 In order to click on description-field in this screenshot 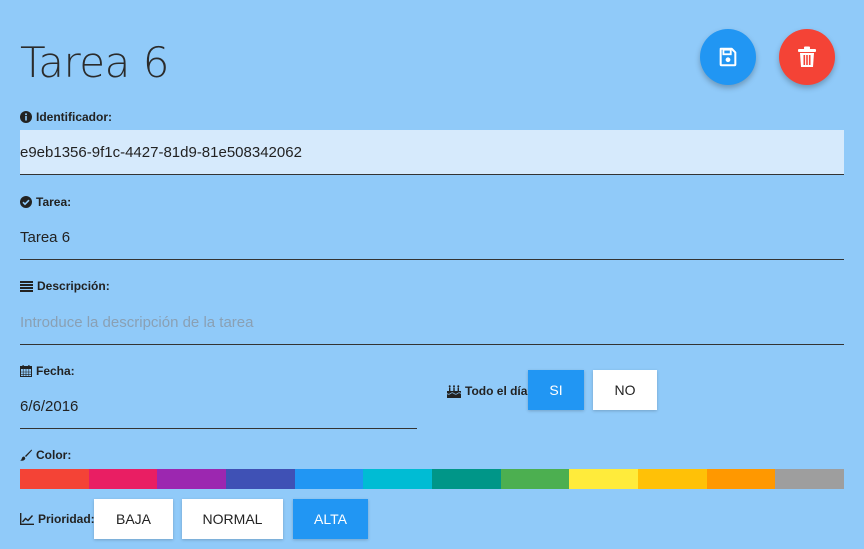, I will do `click(432, 322)`.